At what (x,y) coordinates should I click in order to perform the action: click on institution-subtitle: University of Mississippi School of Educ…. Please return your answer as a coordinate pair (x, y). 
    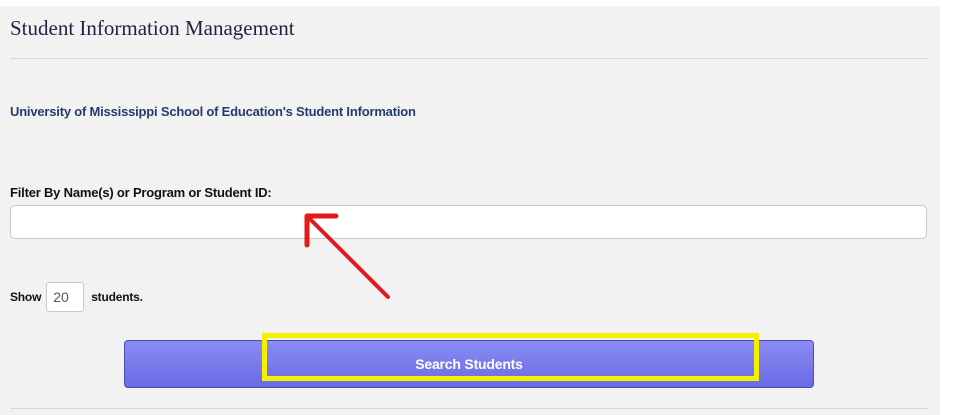
    Looking at the image, I should click on (213, 111).